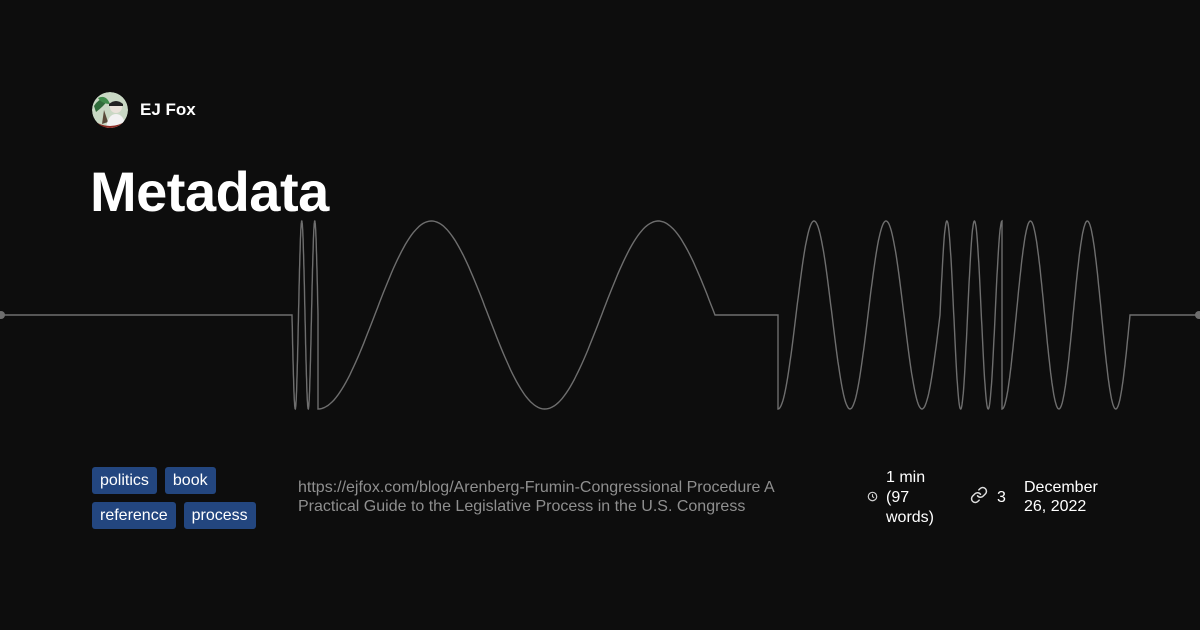 The image size is (1200, 630). I want to click on reading-time: 1 min (97 words), so click(907, 498).